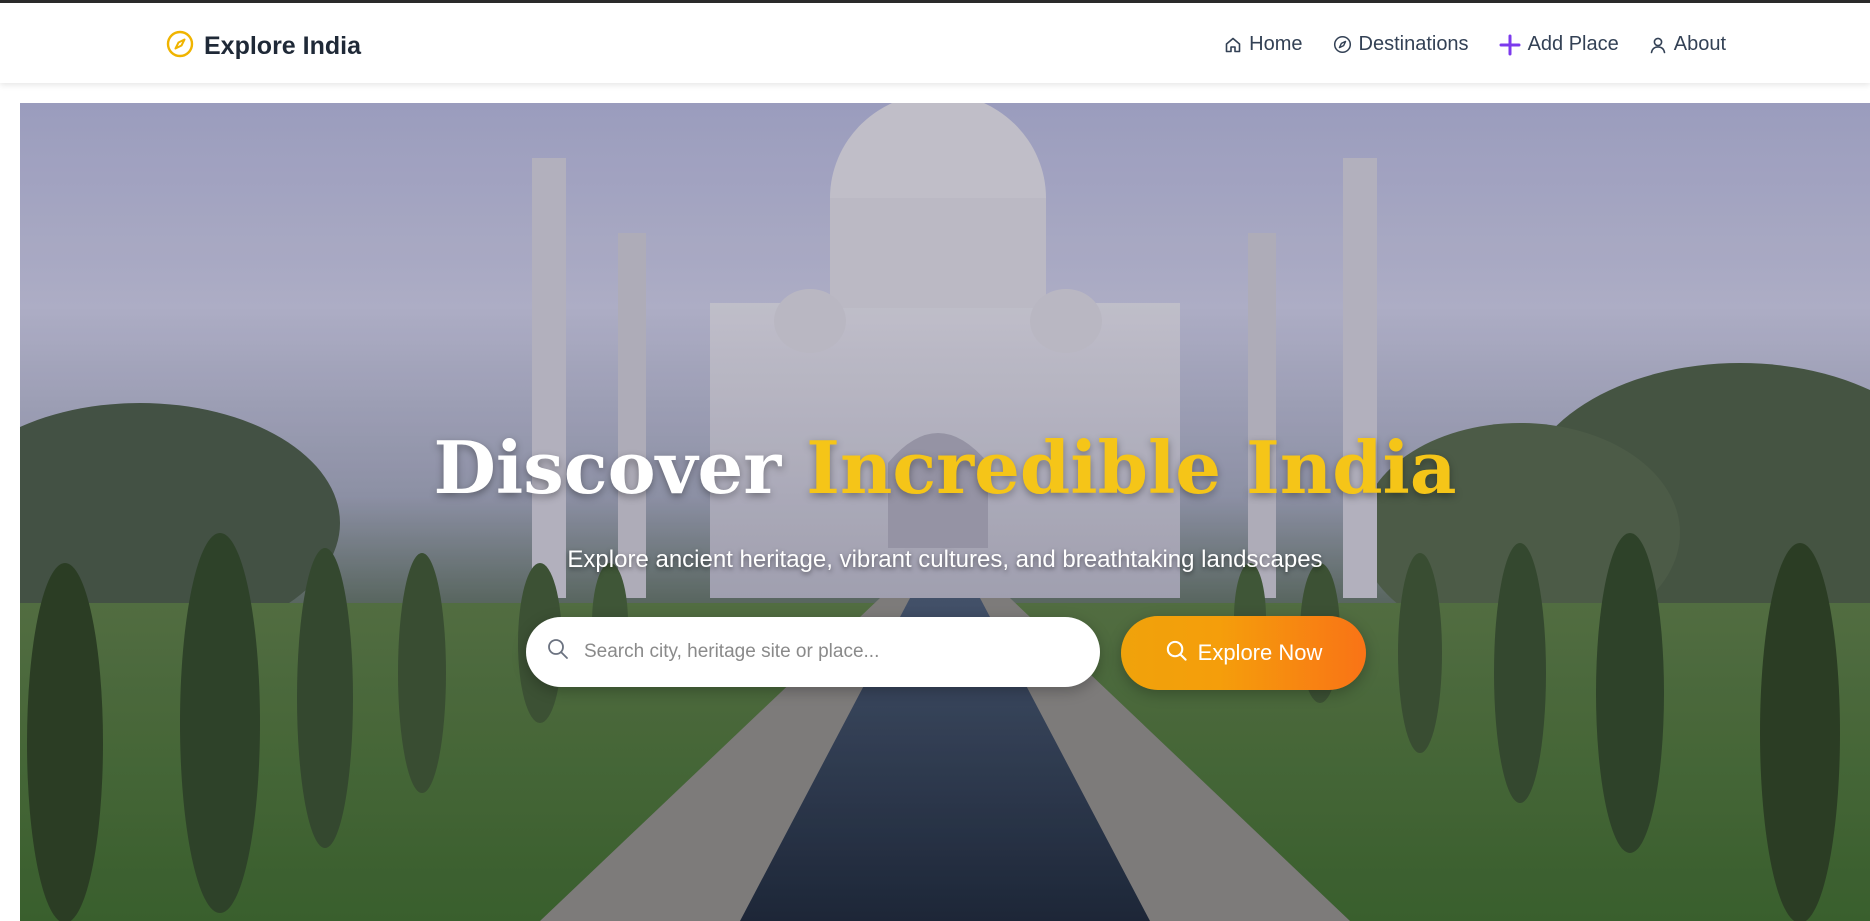 This screenshot has height=921, width=1870. I want to click on brand-name: Explore India, so click(282, 46).